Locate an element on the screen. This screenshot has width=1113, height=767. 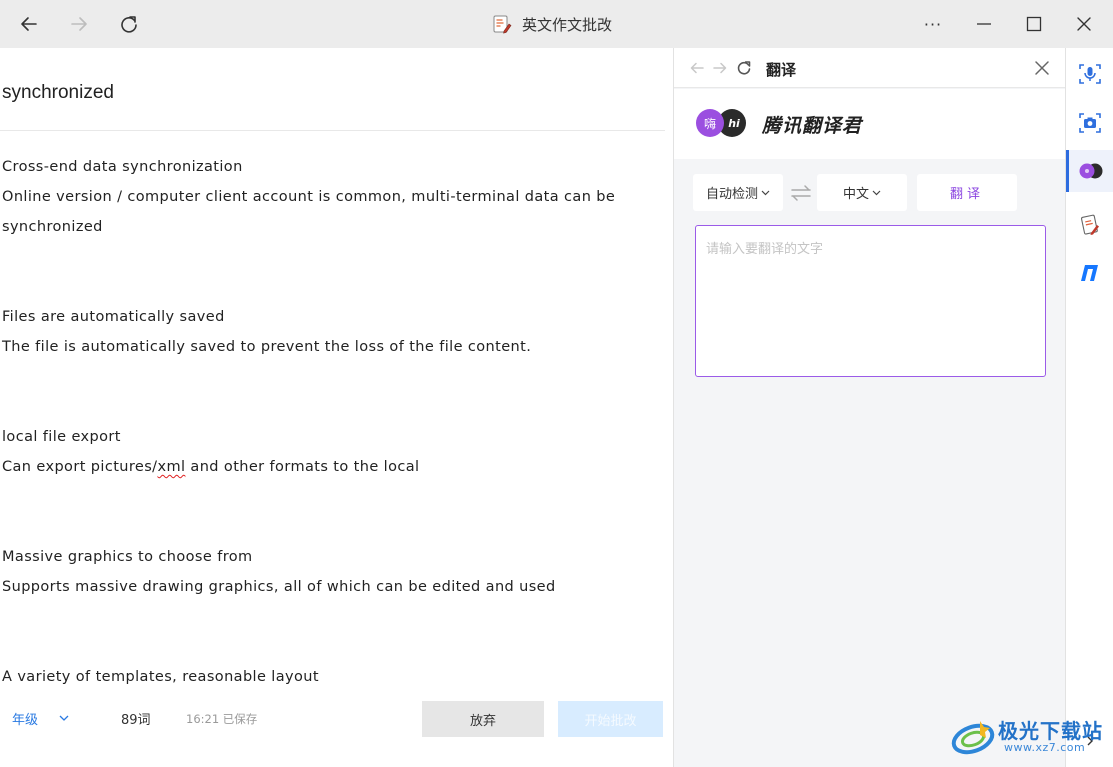
maximize-icon is located at coordinates (1034, 24).